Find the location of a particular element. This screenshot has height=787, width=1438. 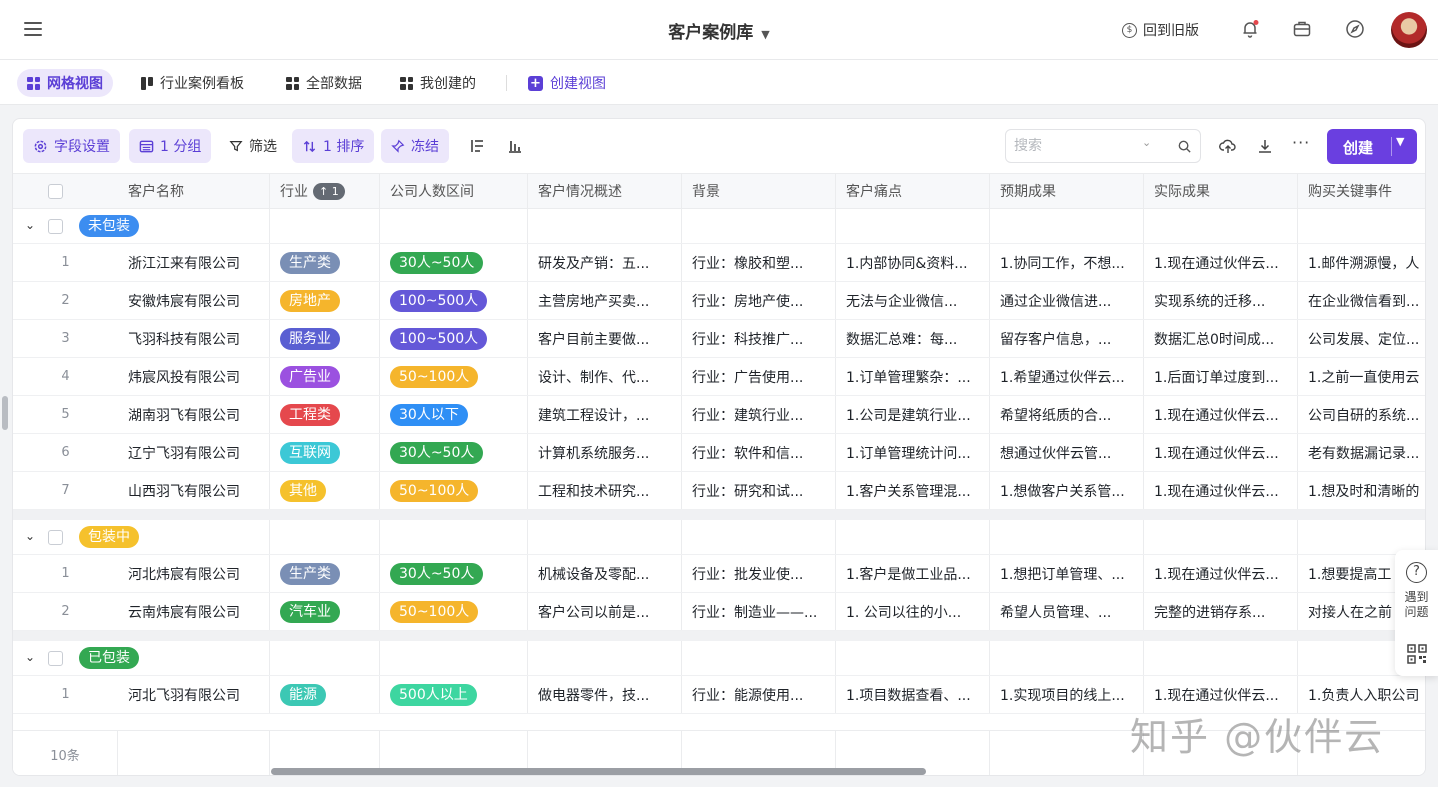

table-cell: 能源 is located at coordinates (325, 694).